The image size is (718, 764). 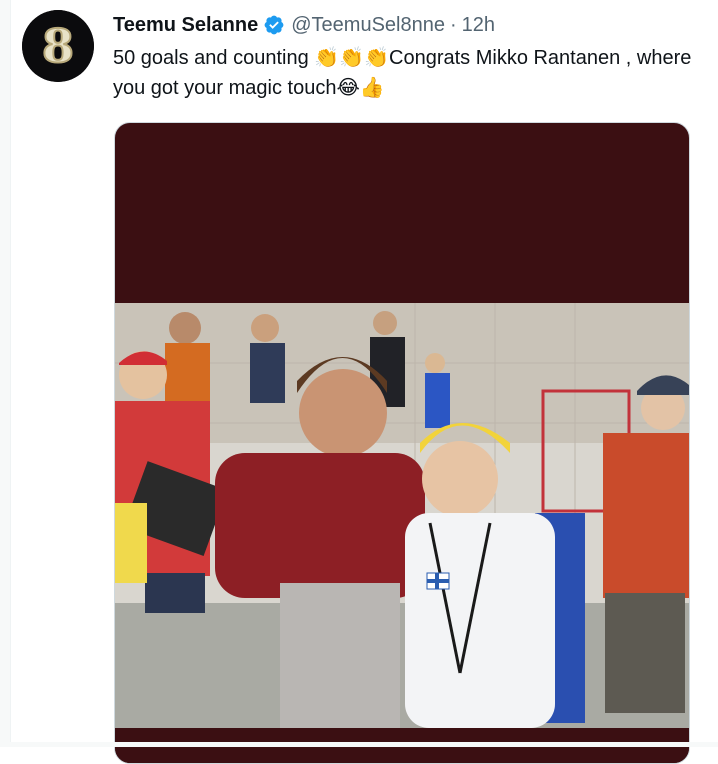 I want to click on tweet-text-part1: 50 goals and counting, so click(x=214, y=58).